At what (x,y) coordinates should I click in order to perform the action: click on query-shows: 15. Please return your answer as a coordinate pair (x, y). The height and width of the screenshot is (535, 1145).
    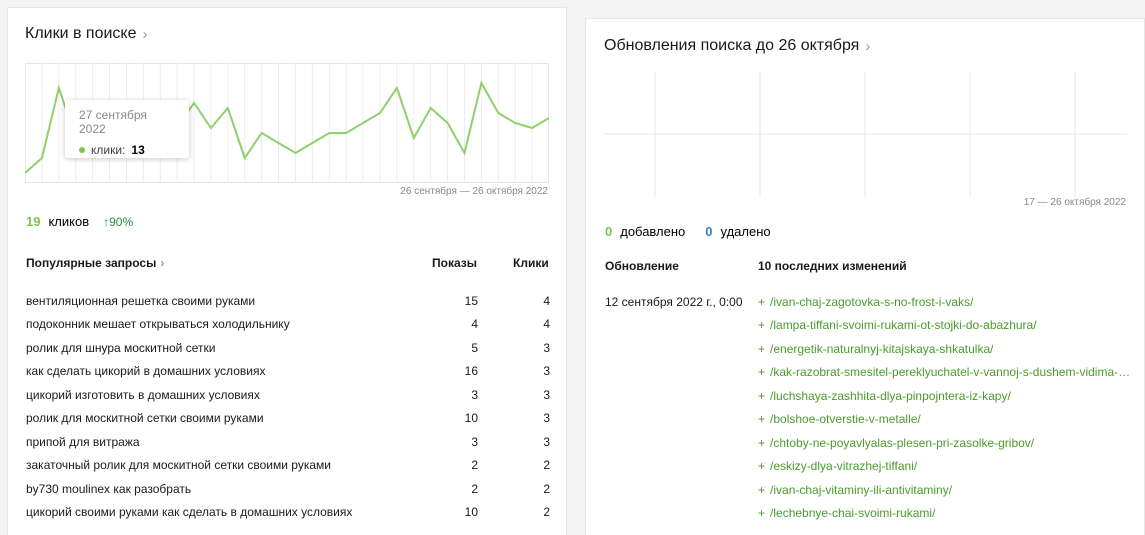
    Looking at the image, I should click on (471, 300).